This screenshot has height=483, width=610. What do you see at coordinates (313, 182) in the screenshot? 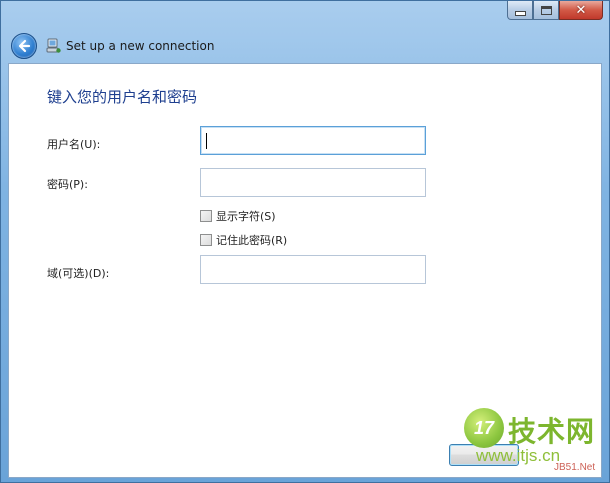
I see `password-input` at bounding box center [313, 182].